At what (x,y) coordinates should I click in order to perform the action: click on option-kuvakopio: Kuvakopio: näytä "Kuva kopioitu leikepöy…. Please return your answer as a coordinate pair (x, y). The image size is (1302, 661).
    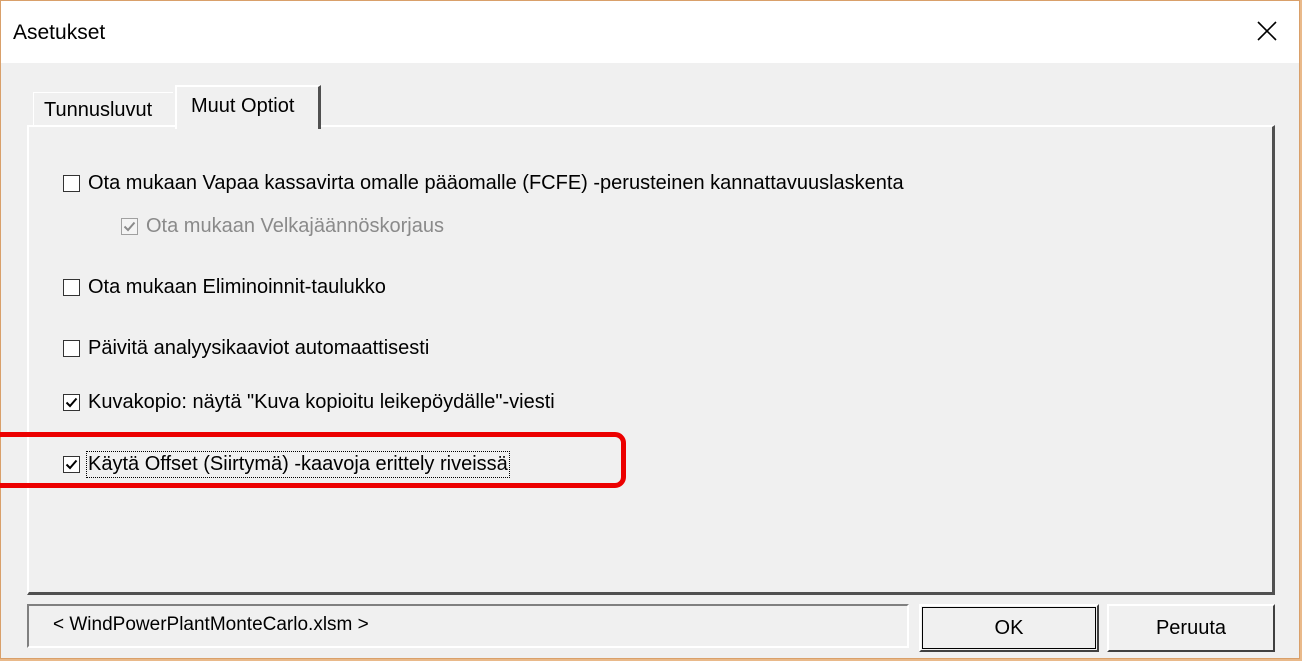
    Looking at the image, I should click on (309, 402).